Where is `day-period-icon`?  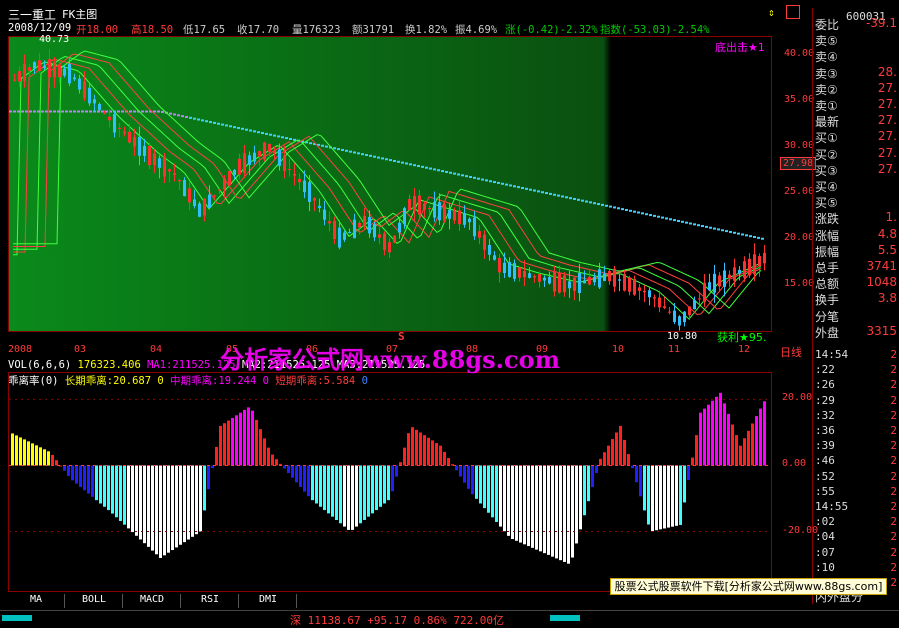 day-period-icon is located at coordinates (793, 12).